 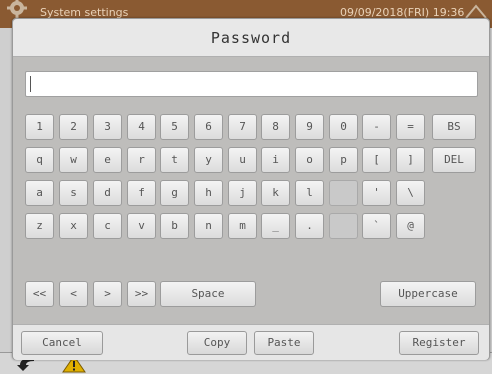 What do you see at coordinates (174, 127) in the screenshot?
I see `key-5: 5` at bounding box center [174, 127].